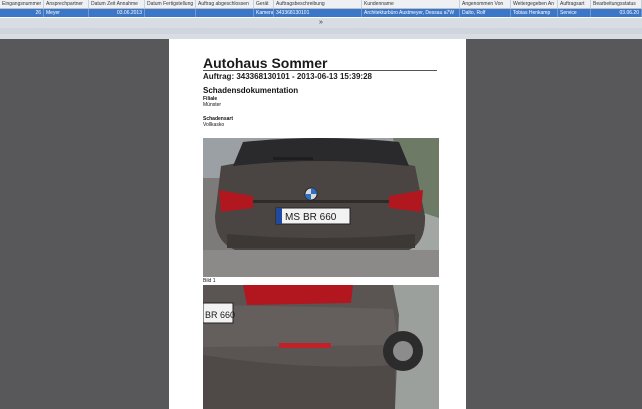  I want to click on column-header-angenommen-von: Angenommen Von, so click(485, 4).